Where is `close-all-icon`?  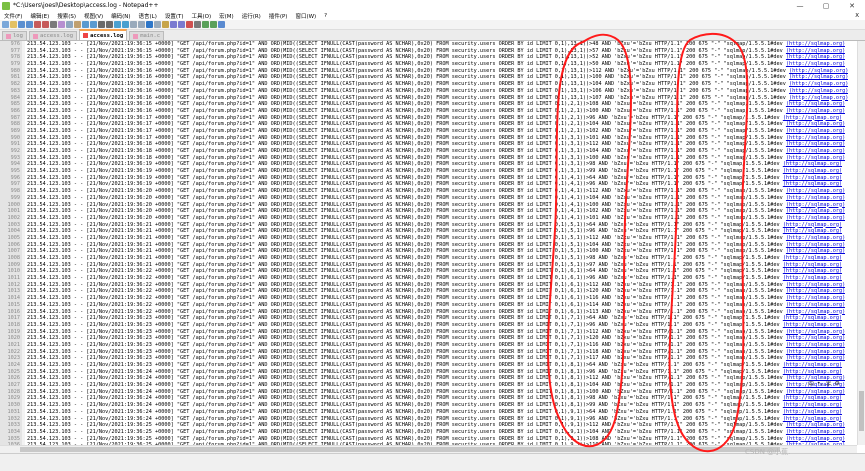 close-all-icon is located at coordinates (45, 24).